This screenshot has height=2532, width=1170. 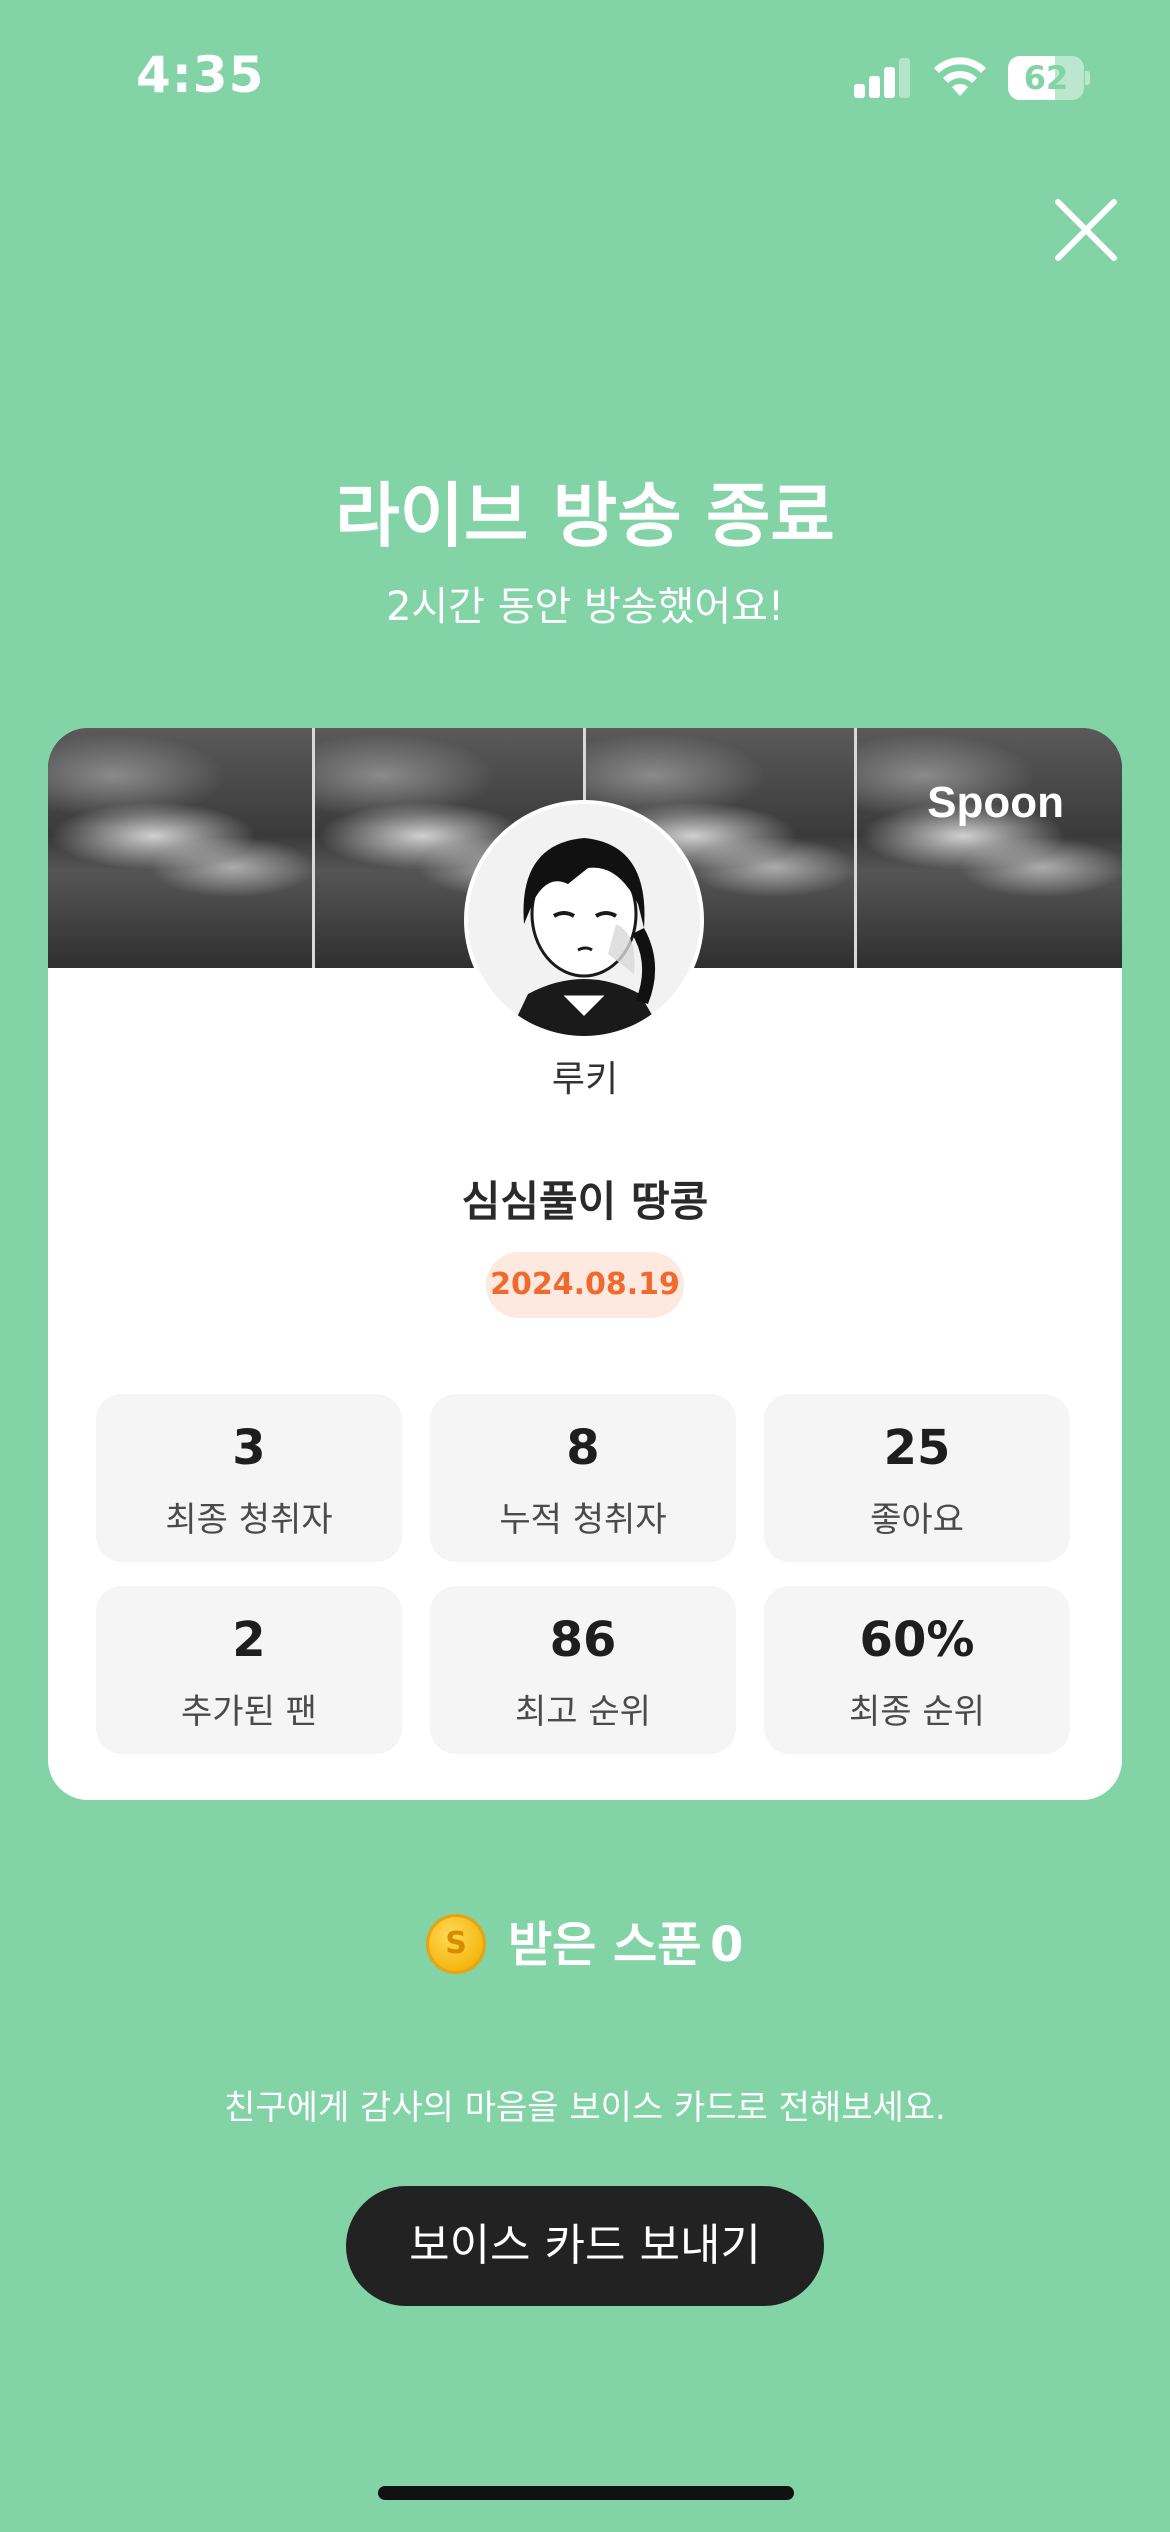 What do you see at coordinates (456, 1944) in the screenshot?
I see `spoon-coin-icon: S` at bounding box center [456, 1944].